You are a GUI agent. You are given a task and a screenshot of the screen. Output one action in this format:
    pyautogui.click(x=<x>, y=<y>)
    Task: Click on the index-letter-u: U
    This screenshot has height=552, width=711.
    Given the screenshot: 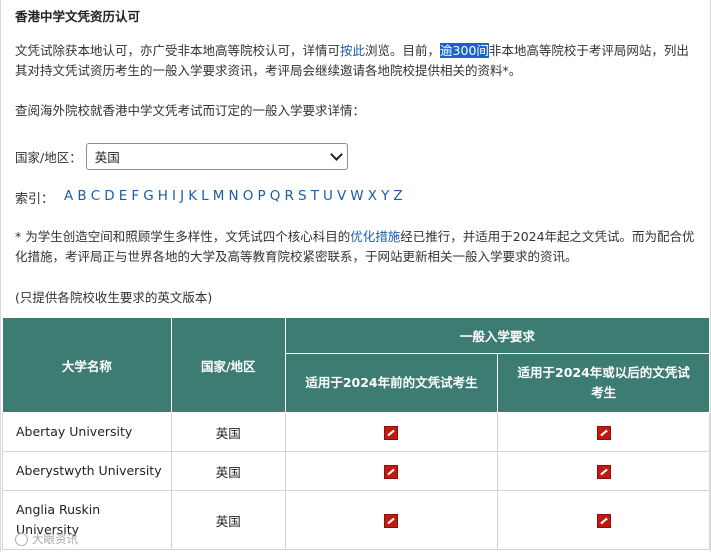 What is the action you would take?
    pyautogui.click(x=328, y=197)
    